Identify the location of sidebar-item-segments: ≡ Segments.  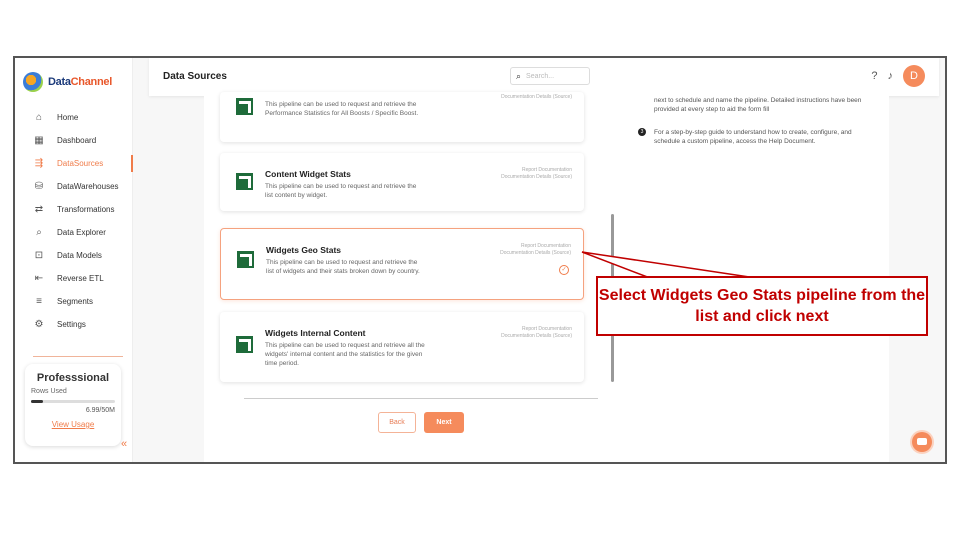
(74, 301).